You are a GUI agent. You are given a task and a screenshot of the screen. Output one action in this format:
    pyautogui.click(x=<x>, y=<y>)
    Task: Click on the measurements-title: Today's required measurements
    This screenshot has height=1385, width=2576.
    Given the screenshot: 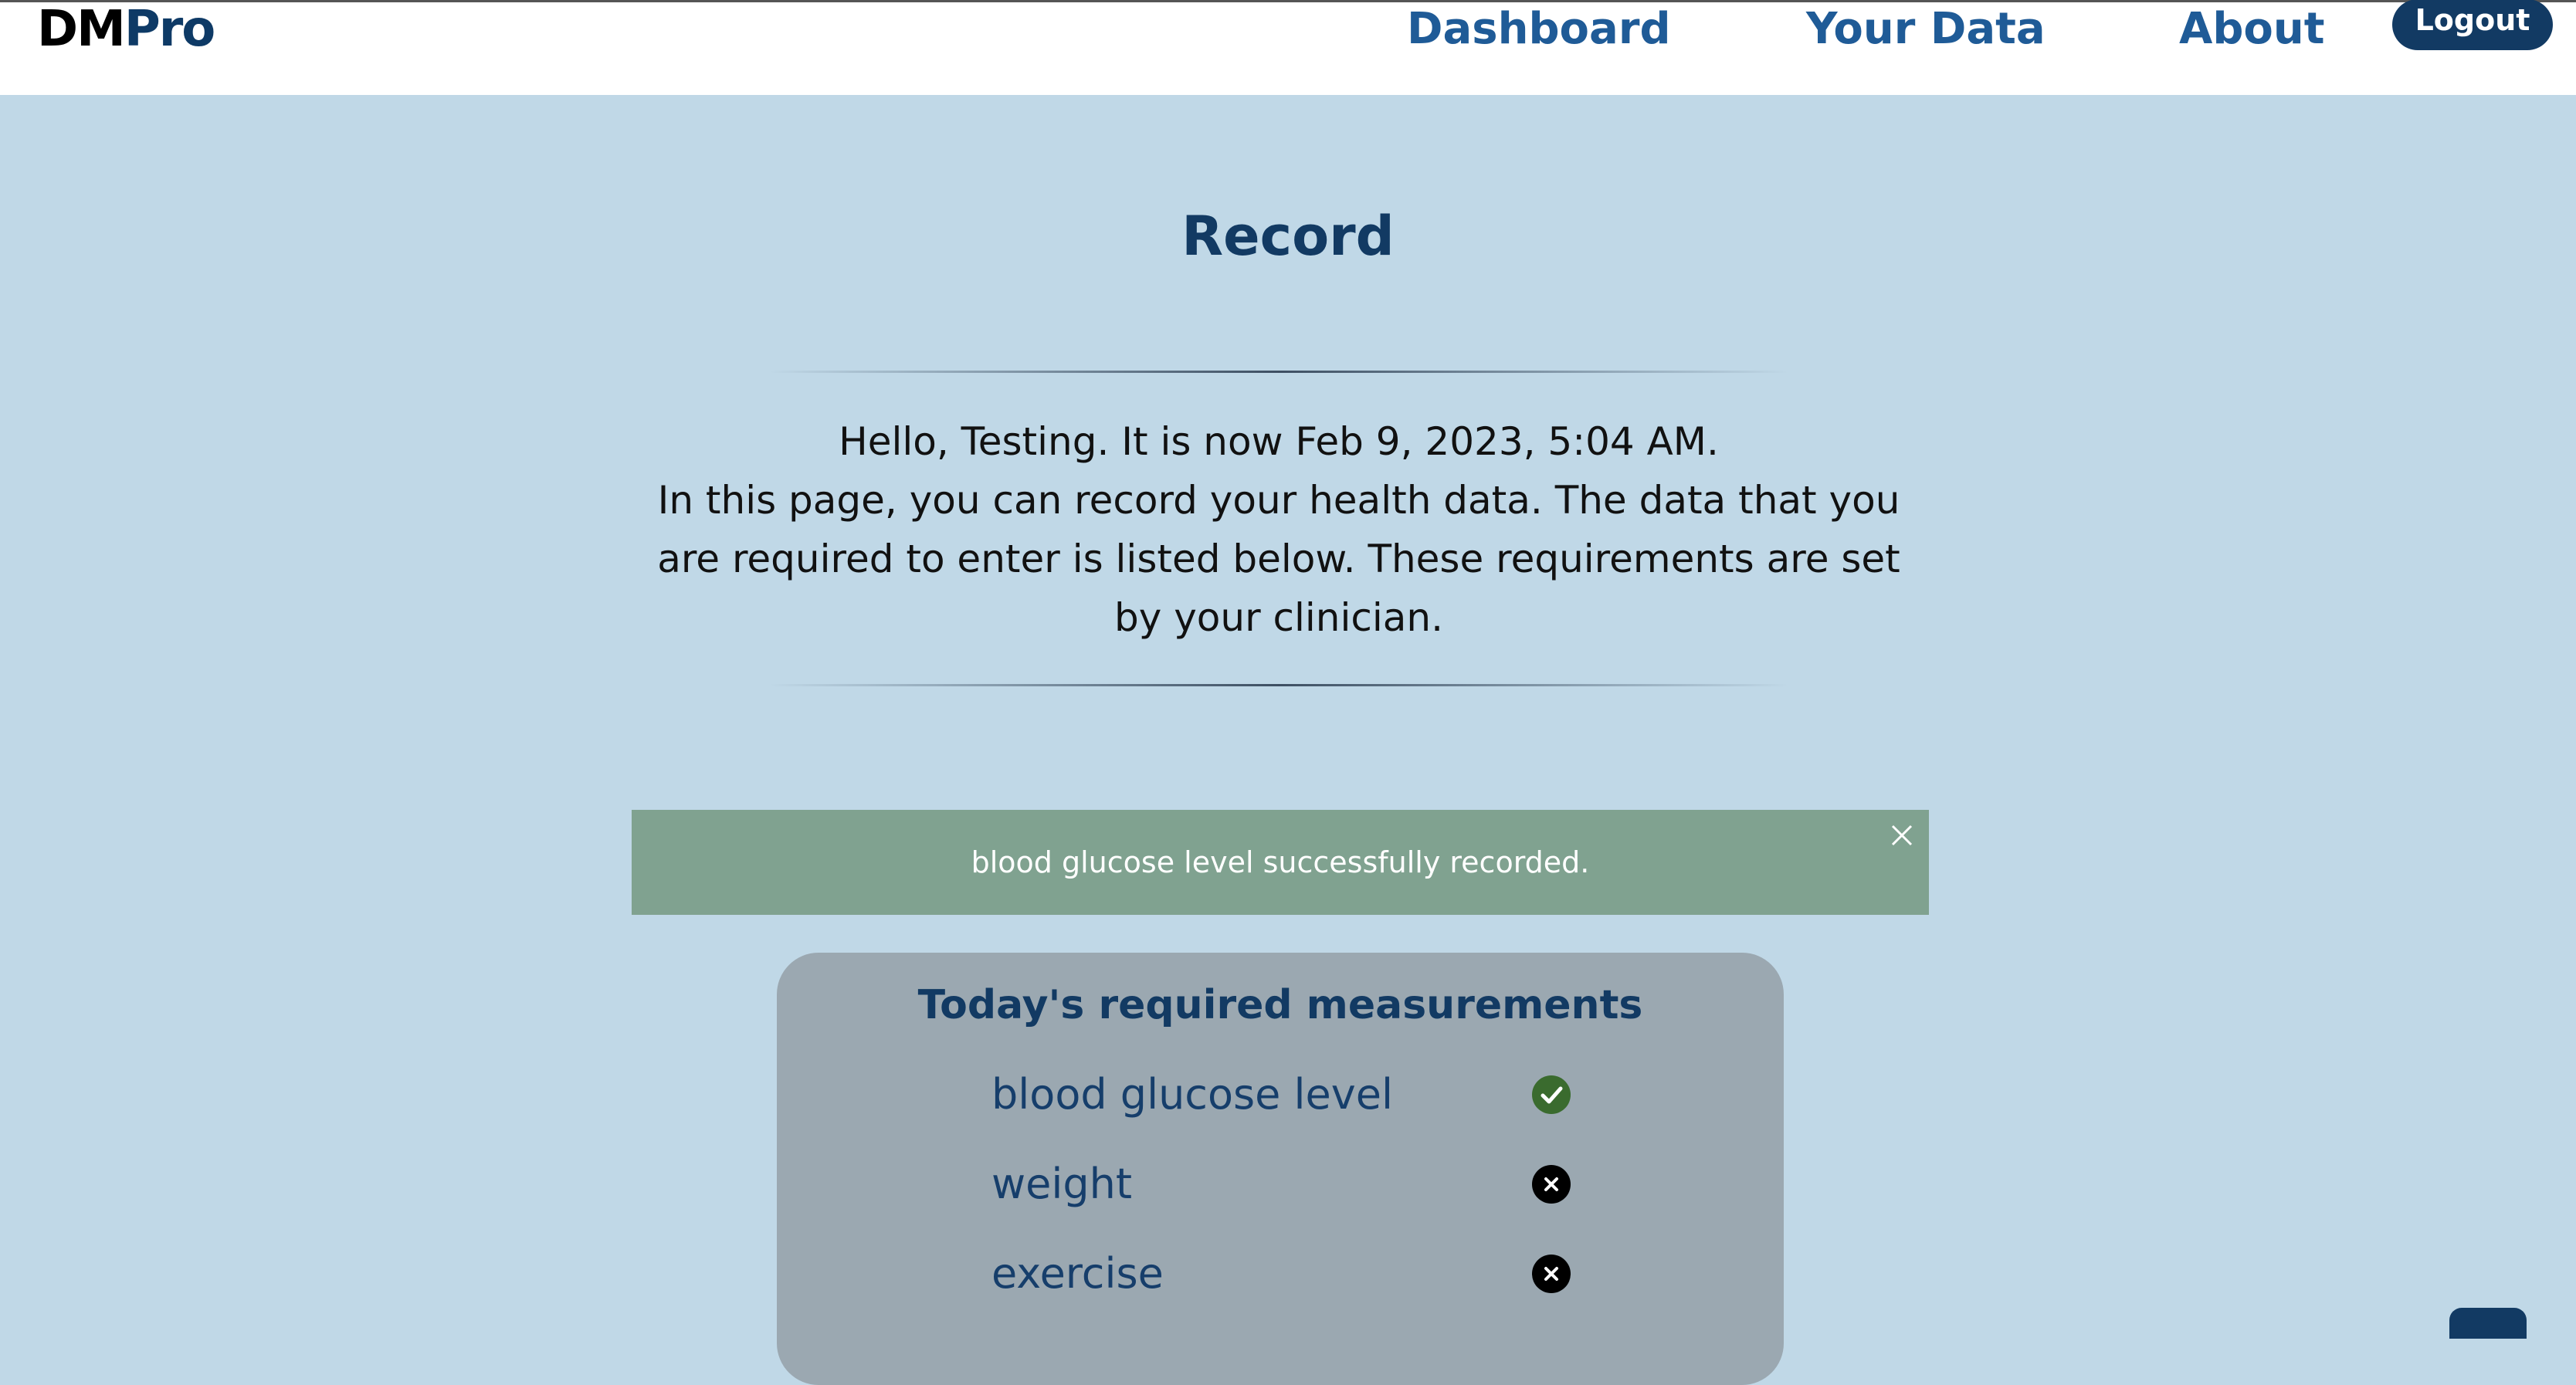 What is the action you would take?
    pyautogui.click(x=1280, y=1005)
    